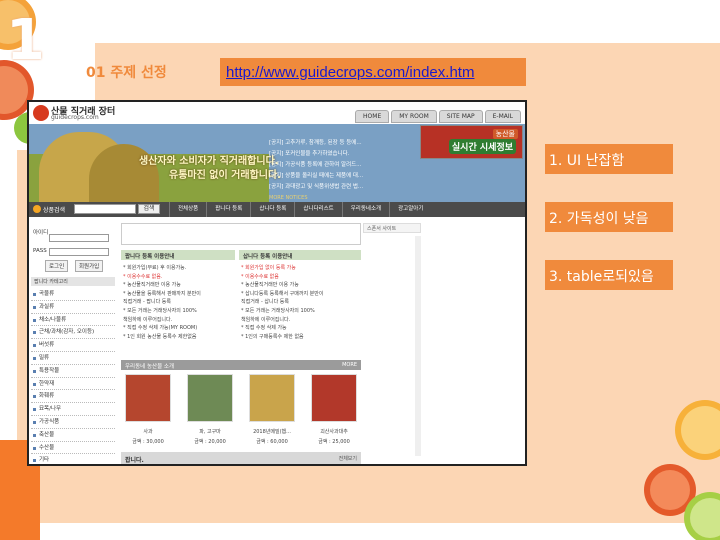 This screenshot has width=720, height=540. I want to click on nav-item-sell-register: 팝니다 등록, so click(228, 209).